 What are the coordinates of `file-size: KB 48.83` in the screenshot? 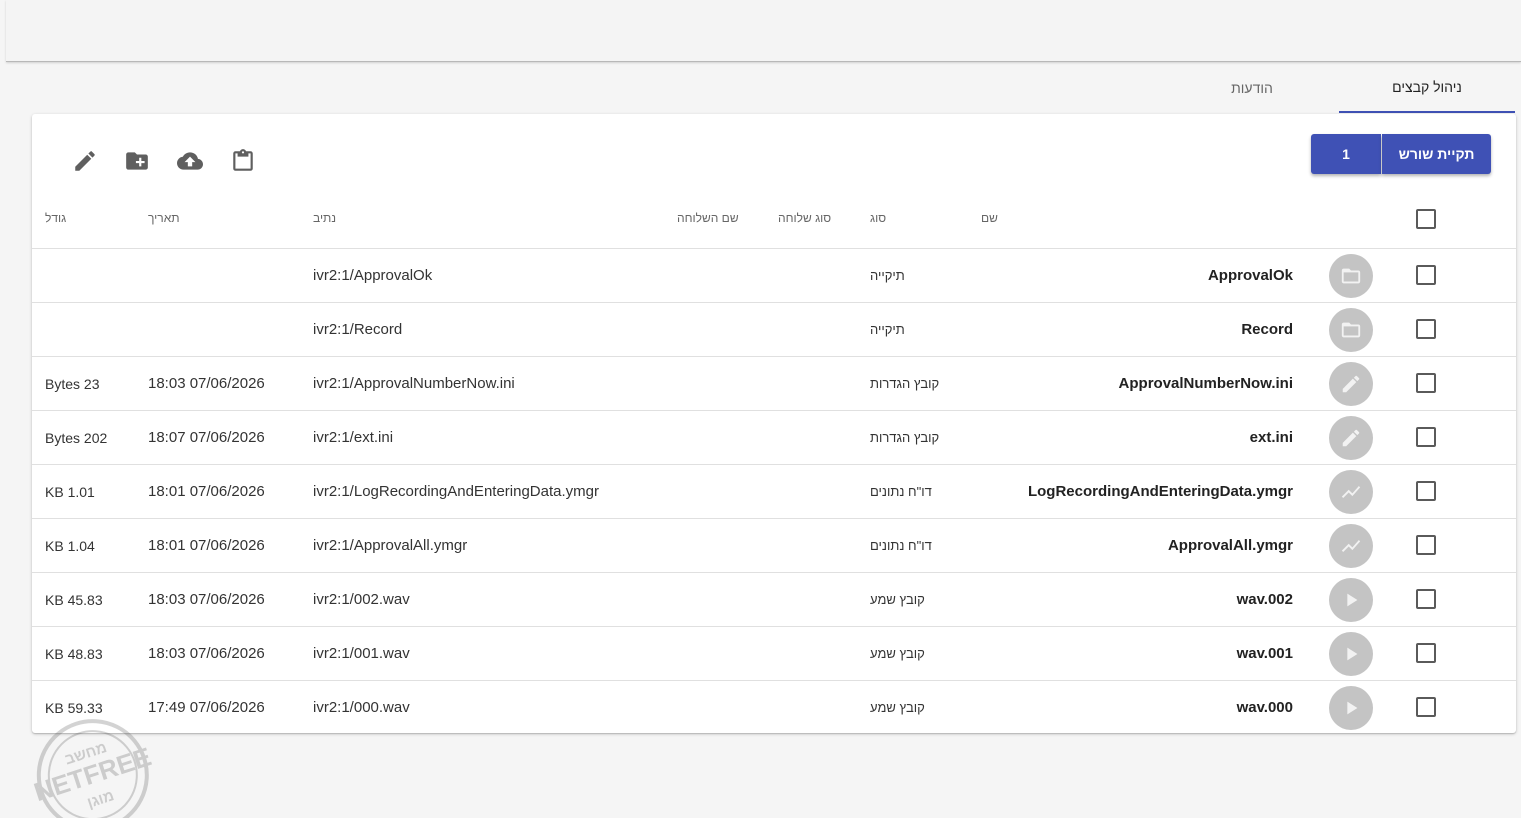 It's located at (74, 654).